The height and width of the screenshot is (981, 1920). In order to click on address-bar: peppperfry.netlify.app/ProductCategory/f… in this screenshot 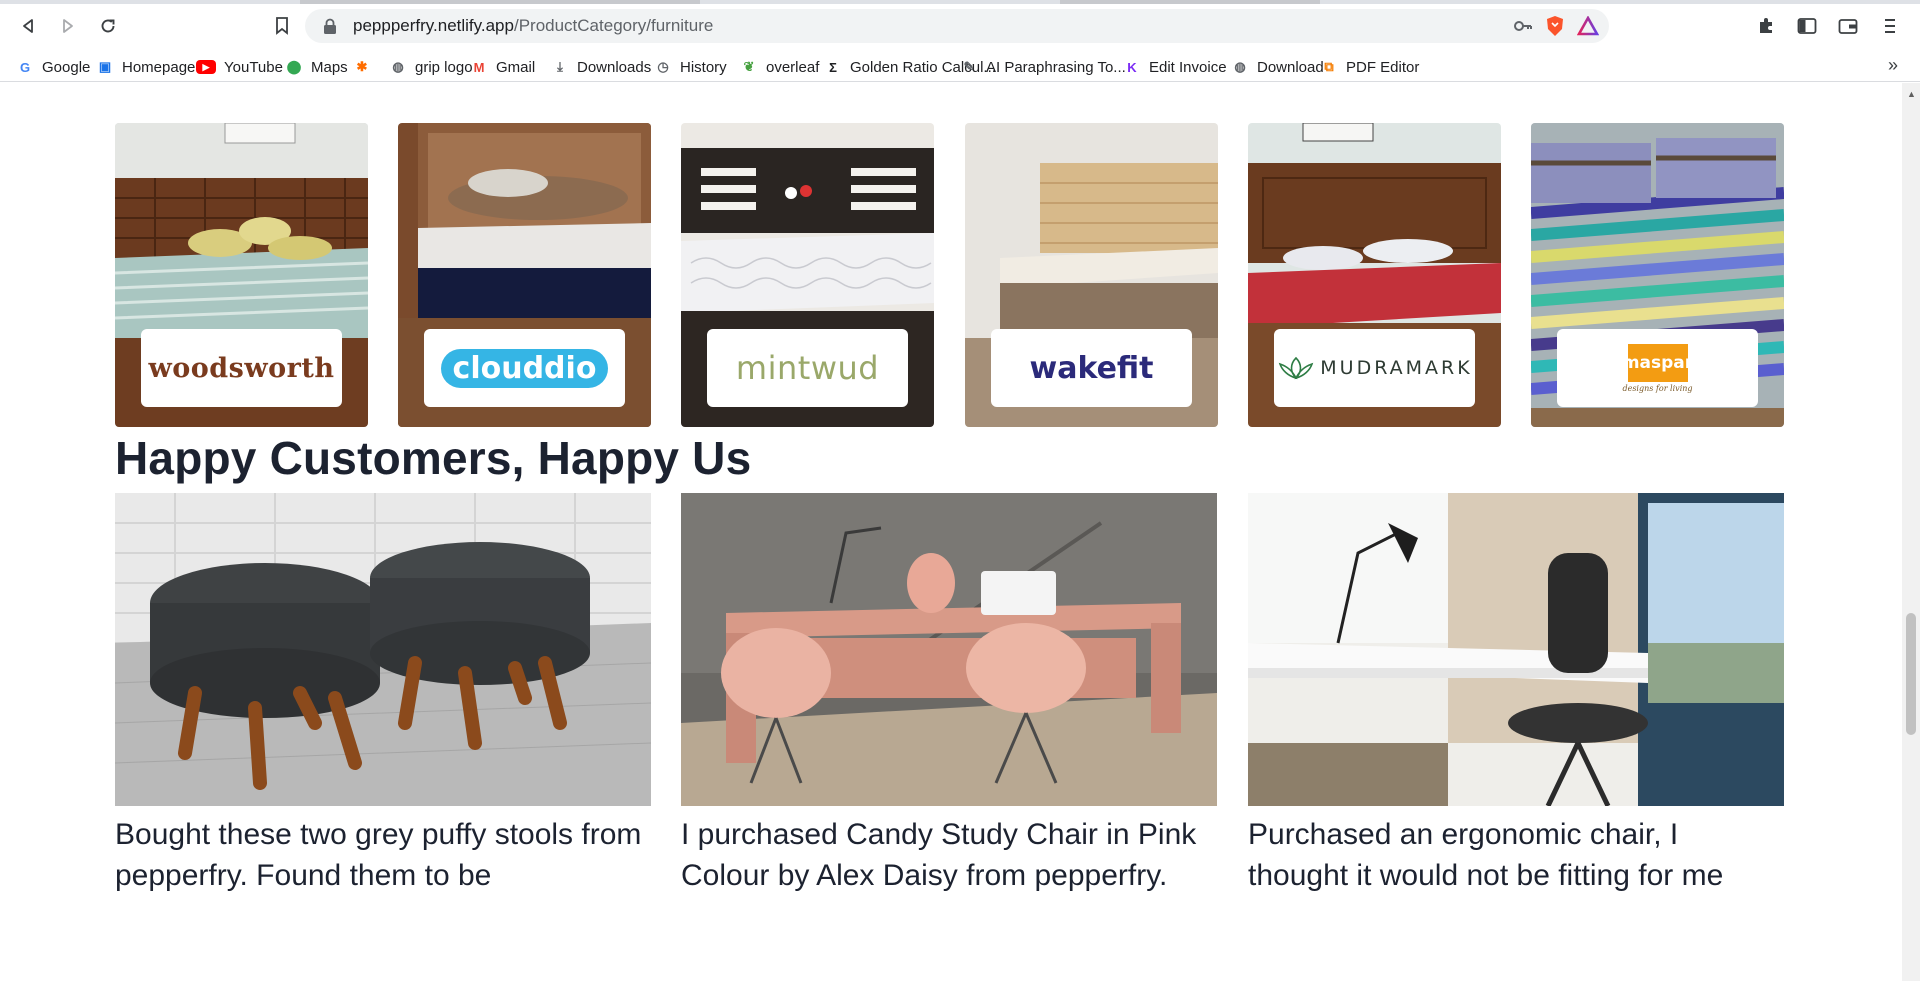, I will do `click(957, 26)`.